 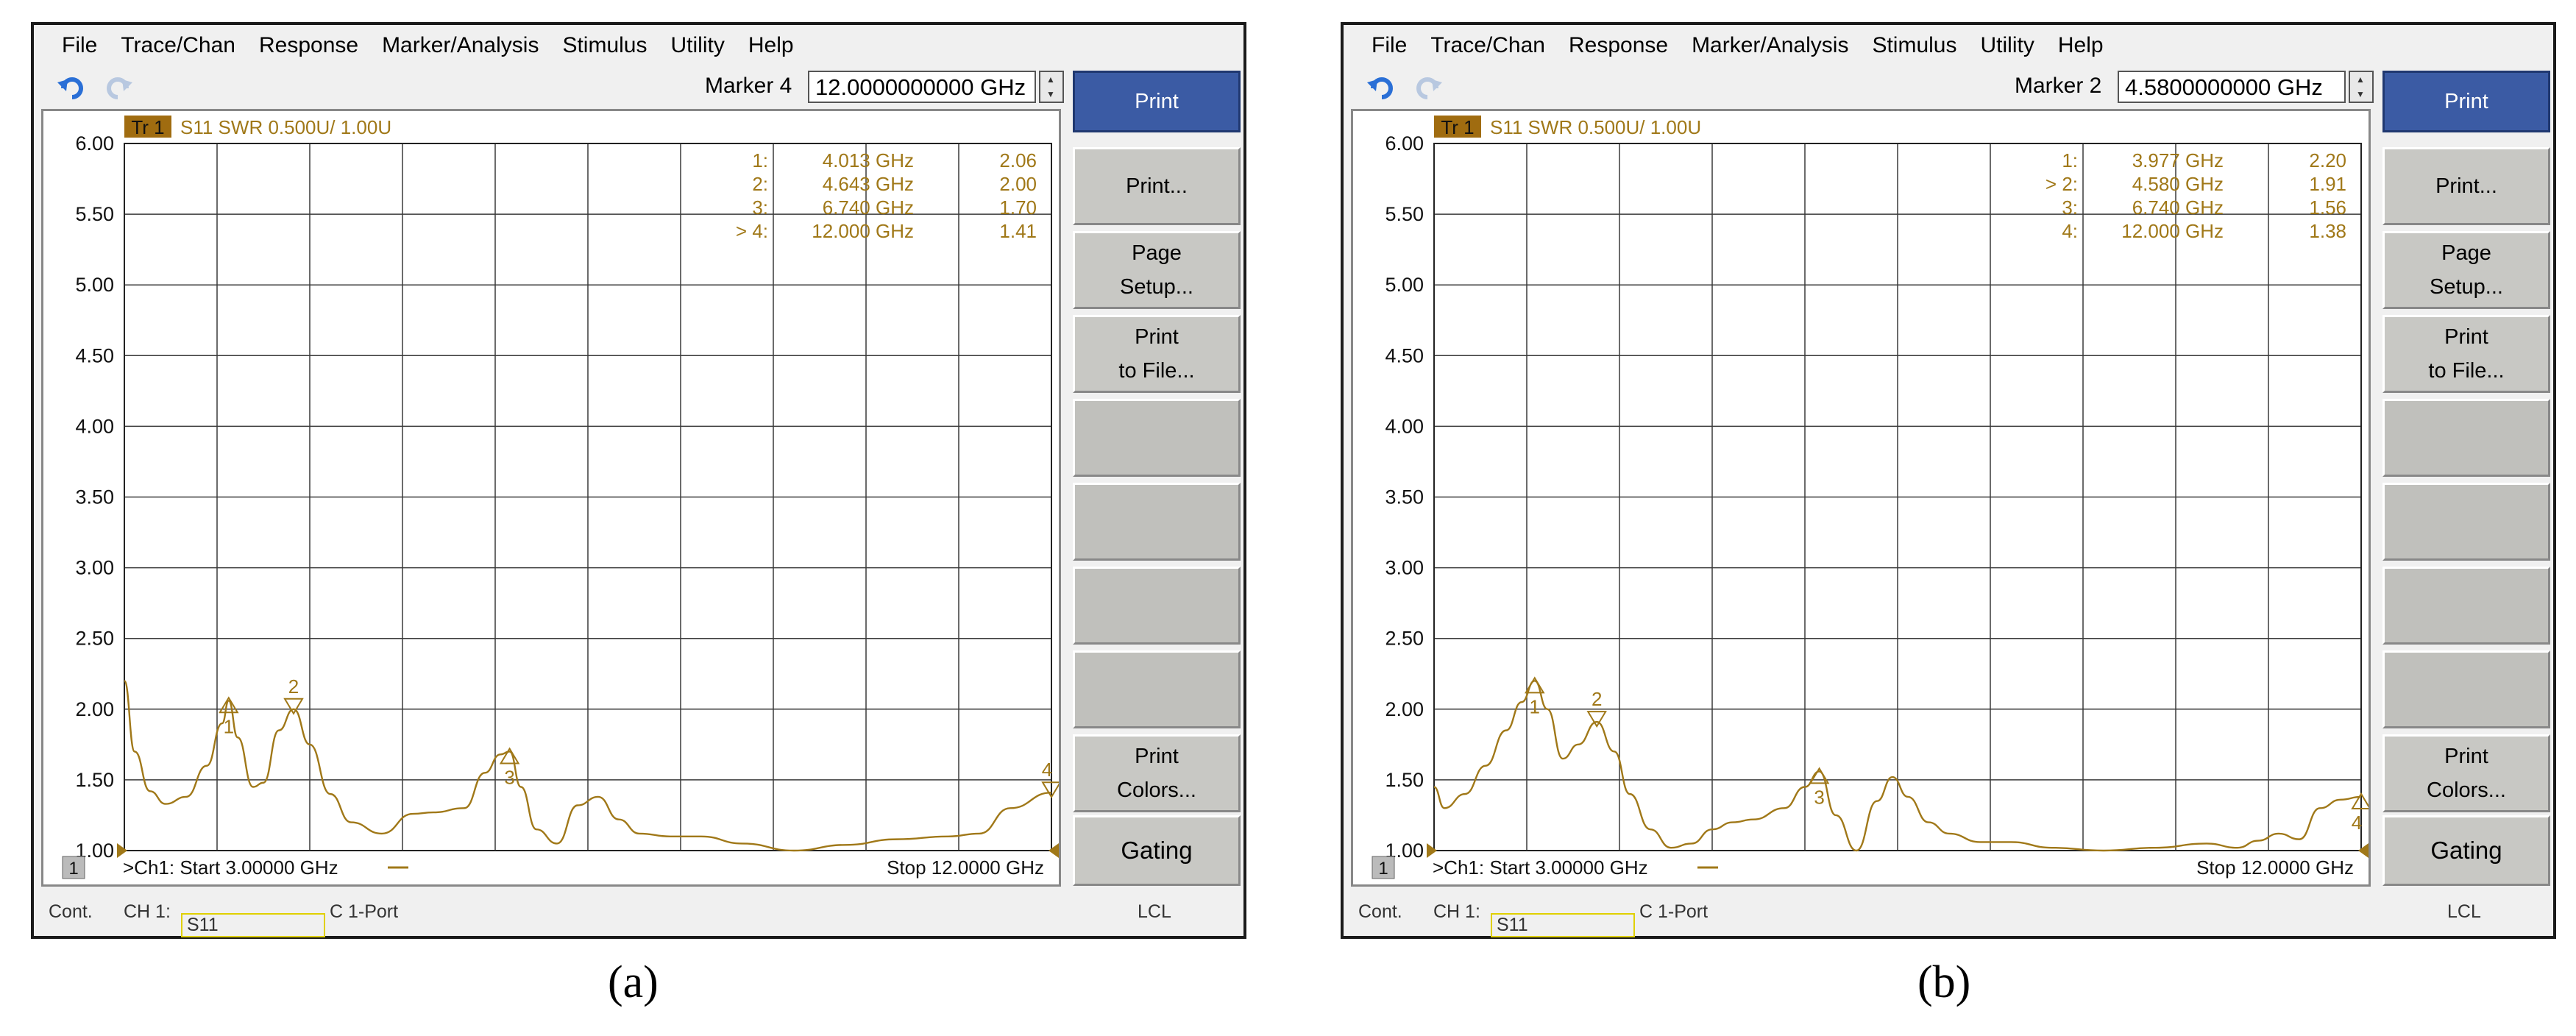 I want to click on marker-table-id: > 2:, so click(x=2061, y=184).